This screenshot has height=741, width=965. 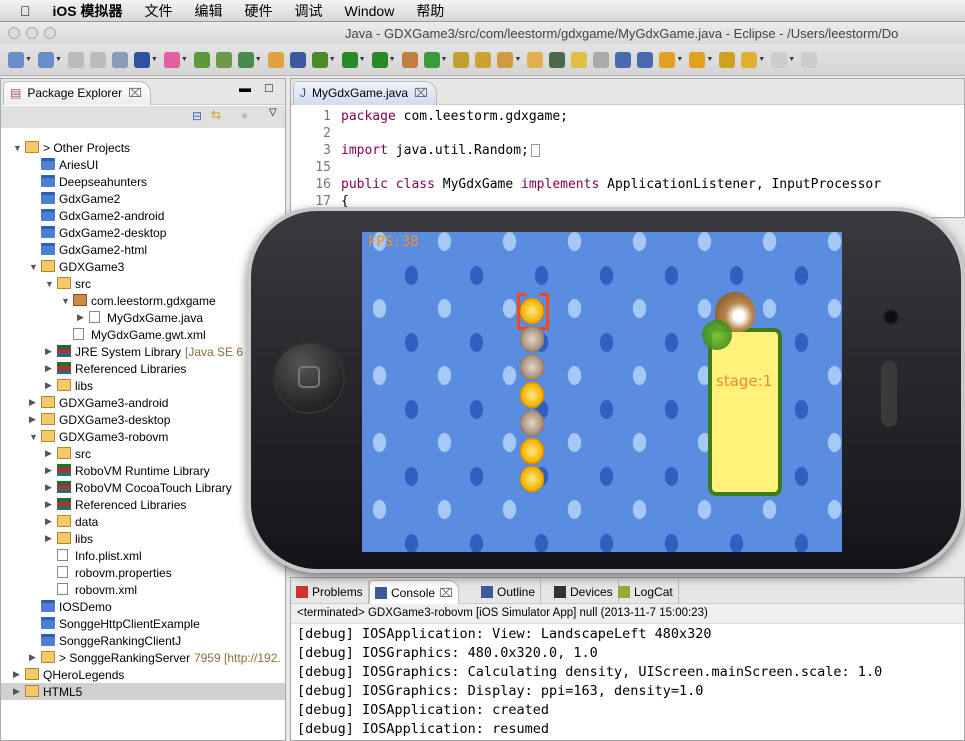 I want to click on prev-annotation-icon, so click(x=697, y=59).